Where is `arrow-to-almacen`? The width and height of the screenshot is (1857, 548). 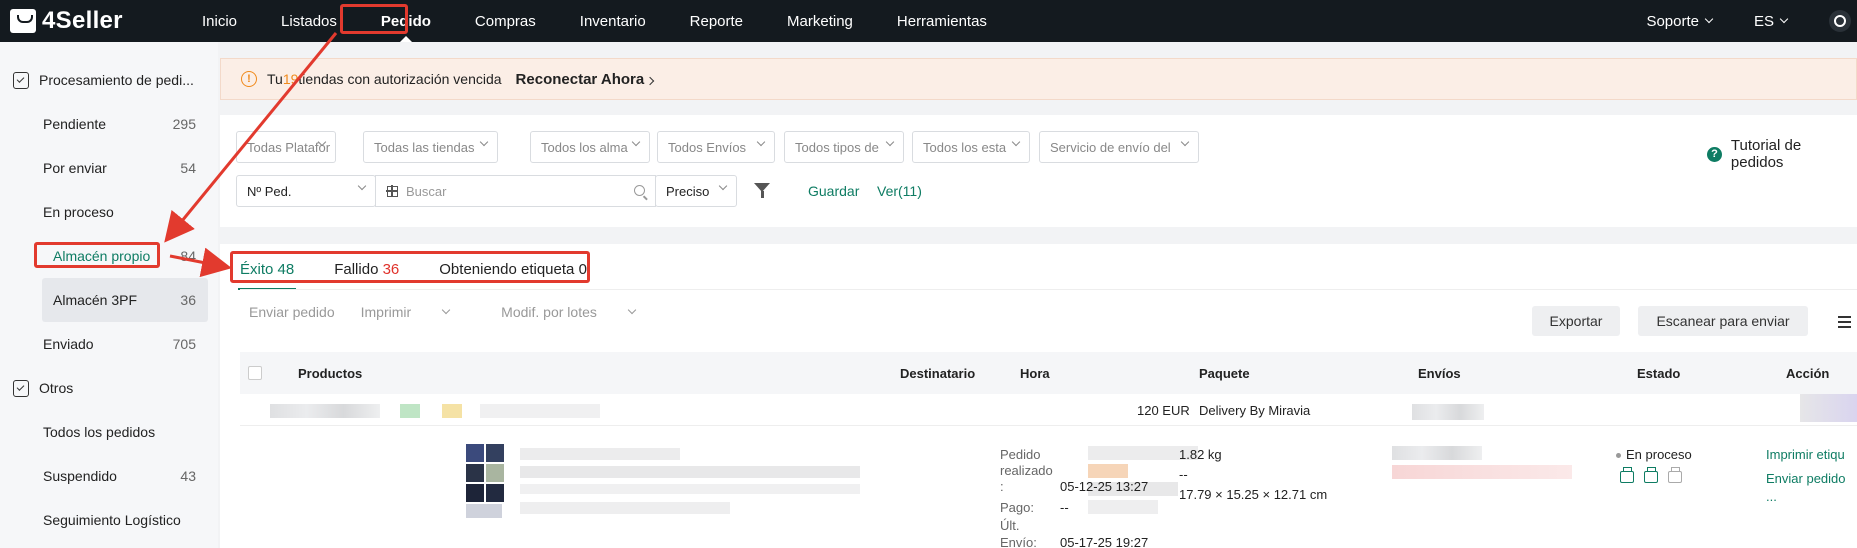 arrow-to-almacen is located at coordinates (251, 137).